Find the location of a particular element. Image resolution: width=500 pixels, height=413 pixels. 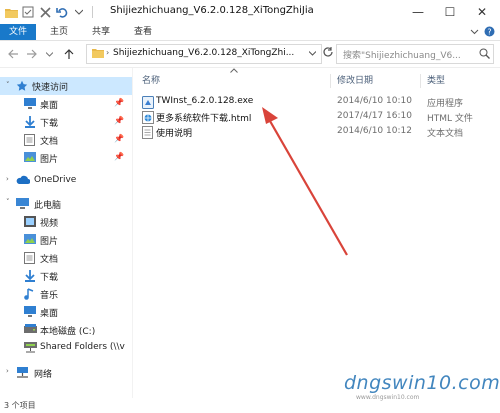

watermark-logo: dngswin10.com is located at coordinates (422, 383).